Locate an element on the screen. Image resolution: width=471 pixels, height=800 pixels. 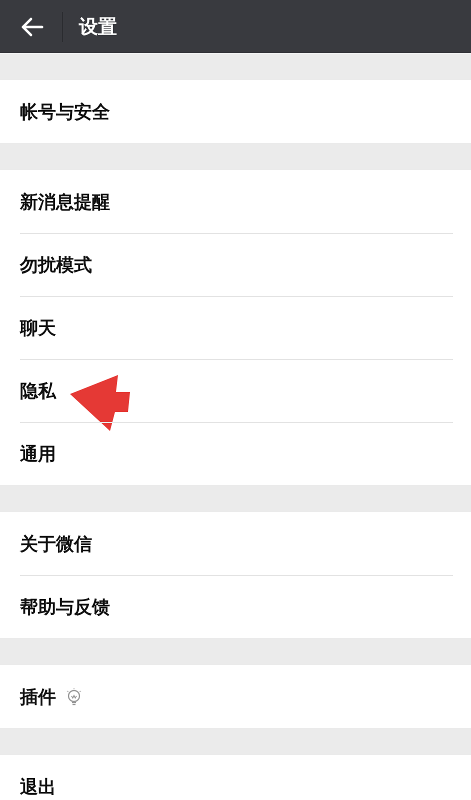
settings-item: 隐私 is located at coordinates (235, 390).